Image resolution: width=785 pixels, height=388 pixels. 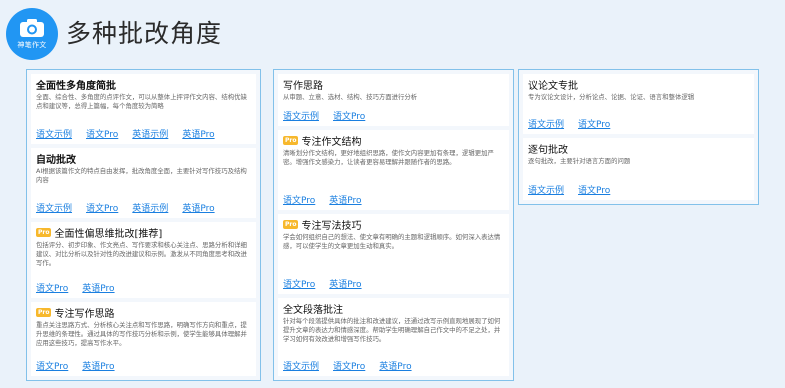 I want to click on card-title-row: Pro 专注写法技巧, so click(x=393, y=224).